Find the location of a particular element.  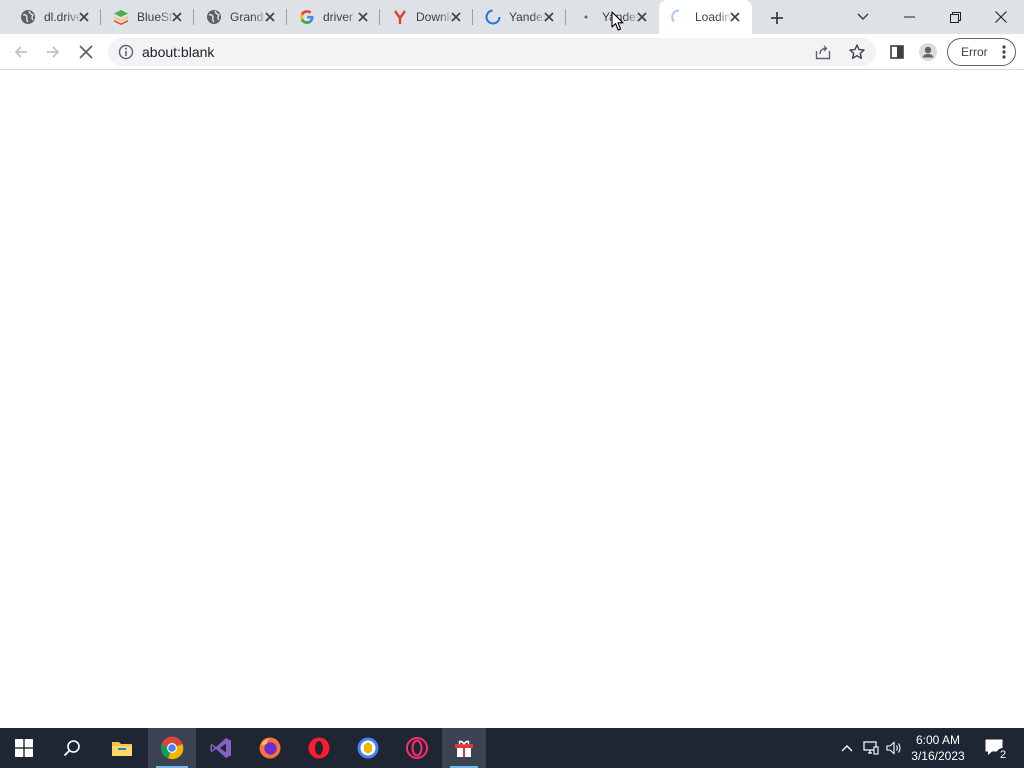

minimize-icon is located at coordinates (909, 17).